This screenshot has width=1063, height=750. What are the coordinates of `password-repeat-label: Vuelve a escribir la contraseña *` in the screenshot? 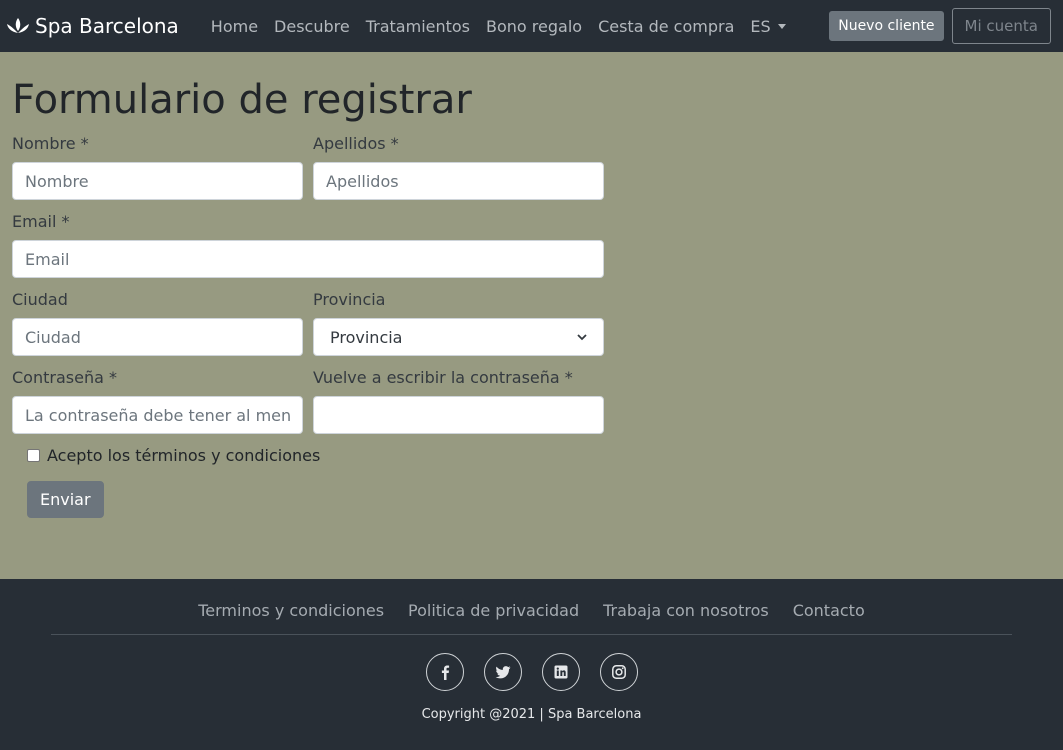 It's located at (443, 377).